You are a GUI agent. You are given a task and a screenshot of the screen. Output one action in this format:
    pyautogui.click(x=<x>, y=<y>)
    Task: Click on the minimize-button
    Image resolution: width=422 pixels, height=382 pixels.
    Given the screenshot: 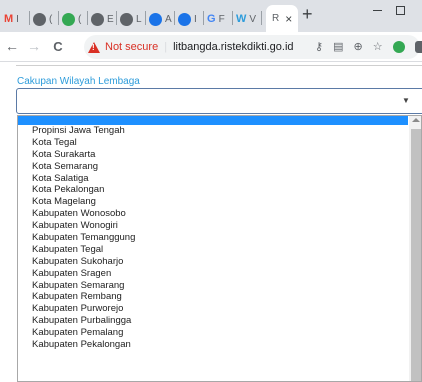 What is the action you would take?
    pyautogui.click(x=378, y=10)
    